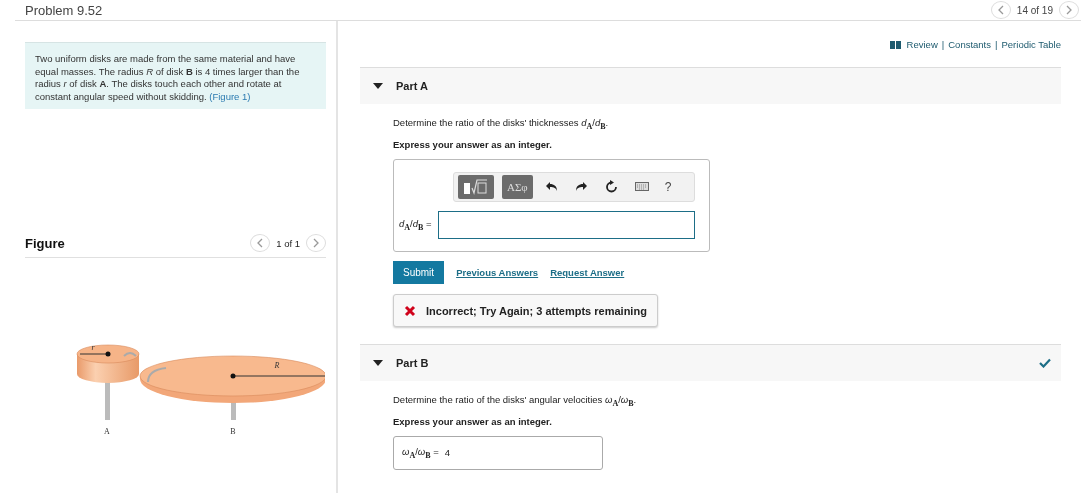  What do you see at coordinates (517, 186) in the screenshot?
I see `greek-button: ΑΣφ` at bounding box center [517, 186].